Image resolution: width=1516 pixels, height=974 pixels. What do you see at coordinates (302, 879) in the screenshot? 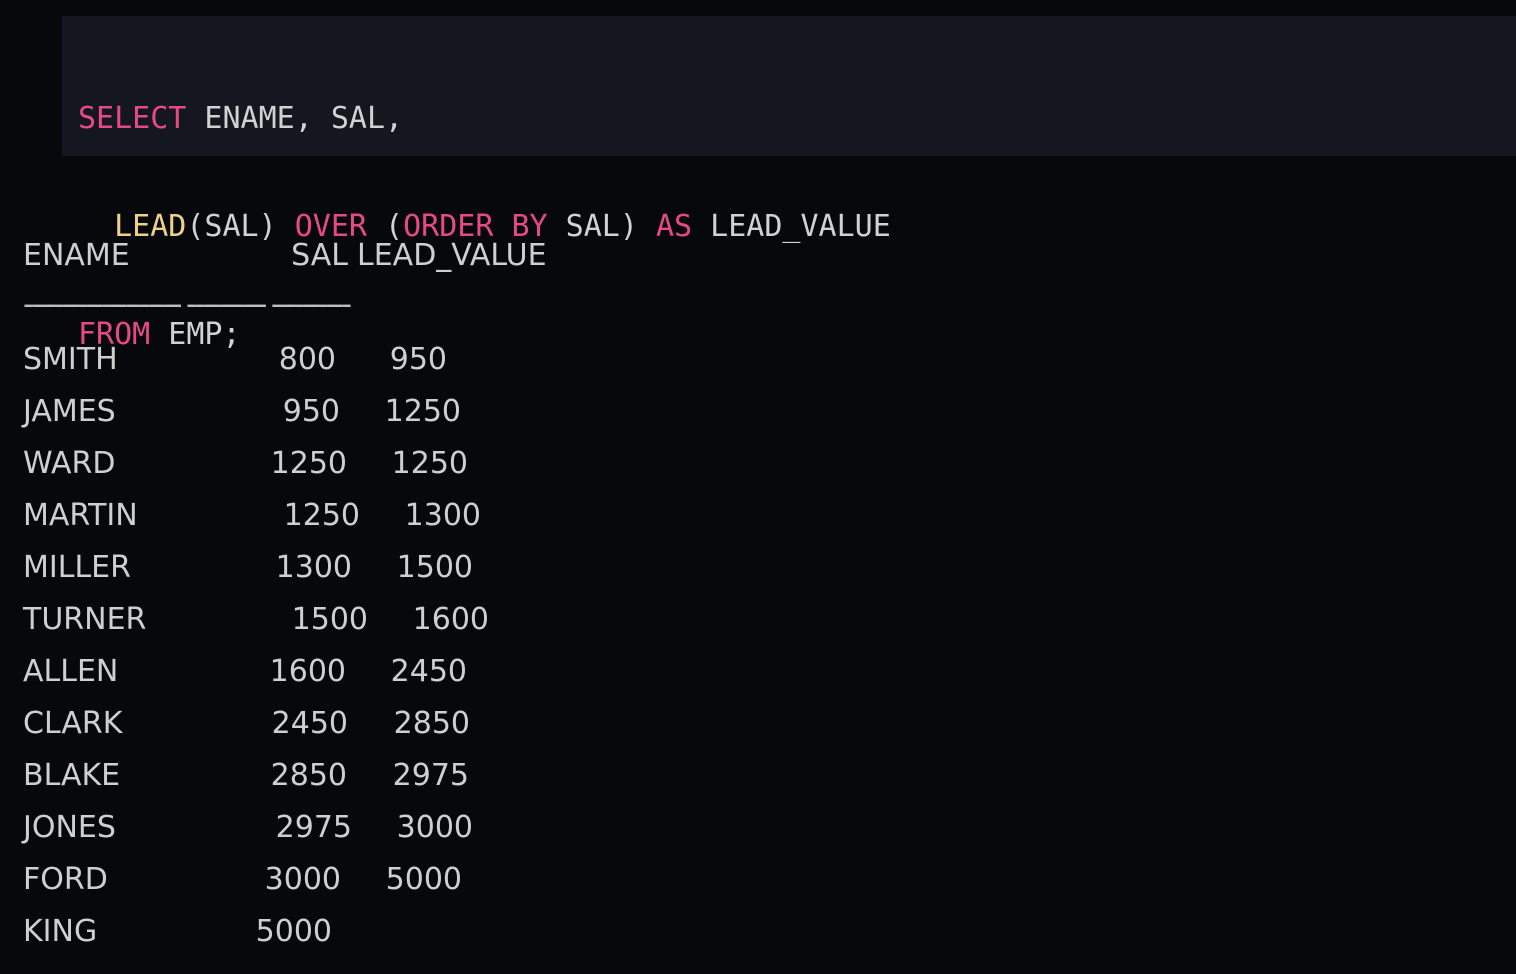
I see `cell-sal: 3000` at bounding box center [302, 879].